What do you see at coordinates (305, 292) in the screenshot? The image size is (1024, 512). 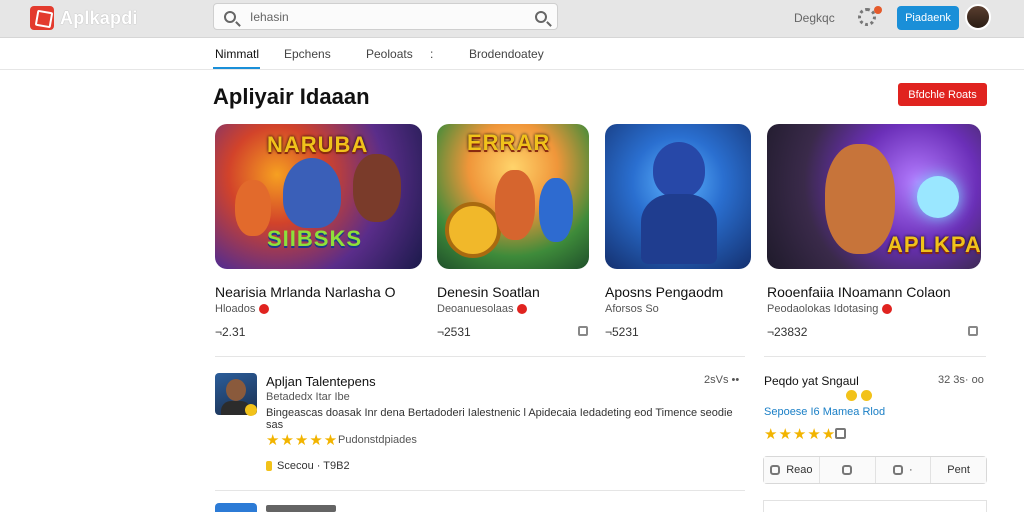 I see `game-card-title-1: Nearisia Mrlanda Narlasha O` at bounding box center [305, 292].